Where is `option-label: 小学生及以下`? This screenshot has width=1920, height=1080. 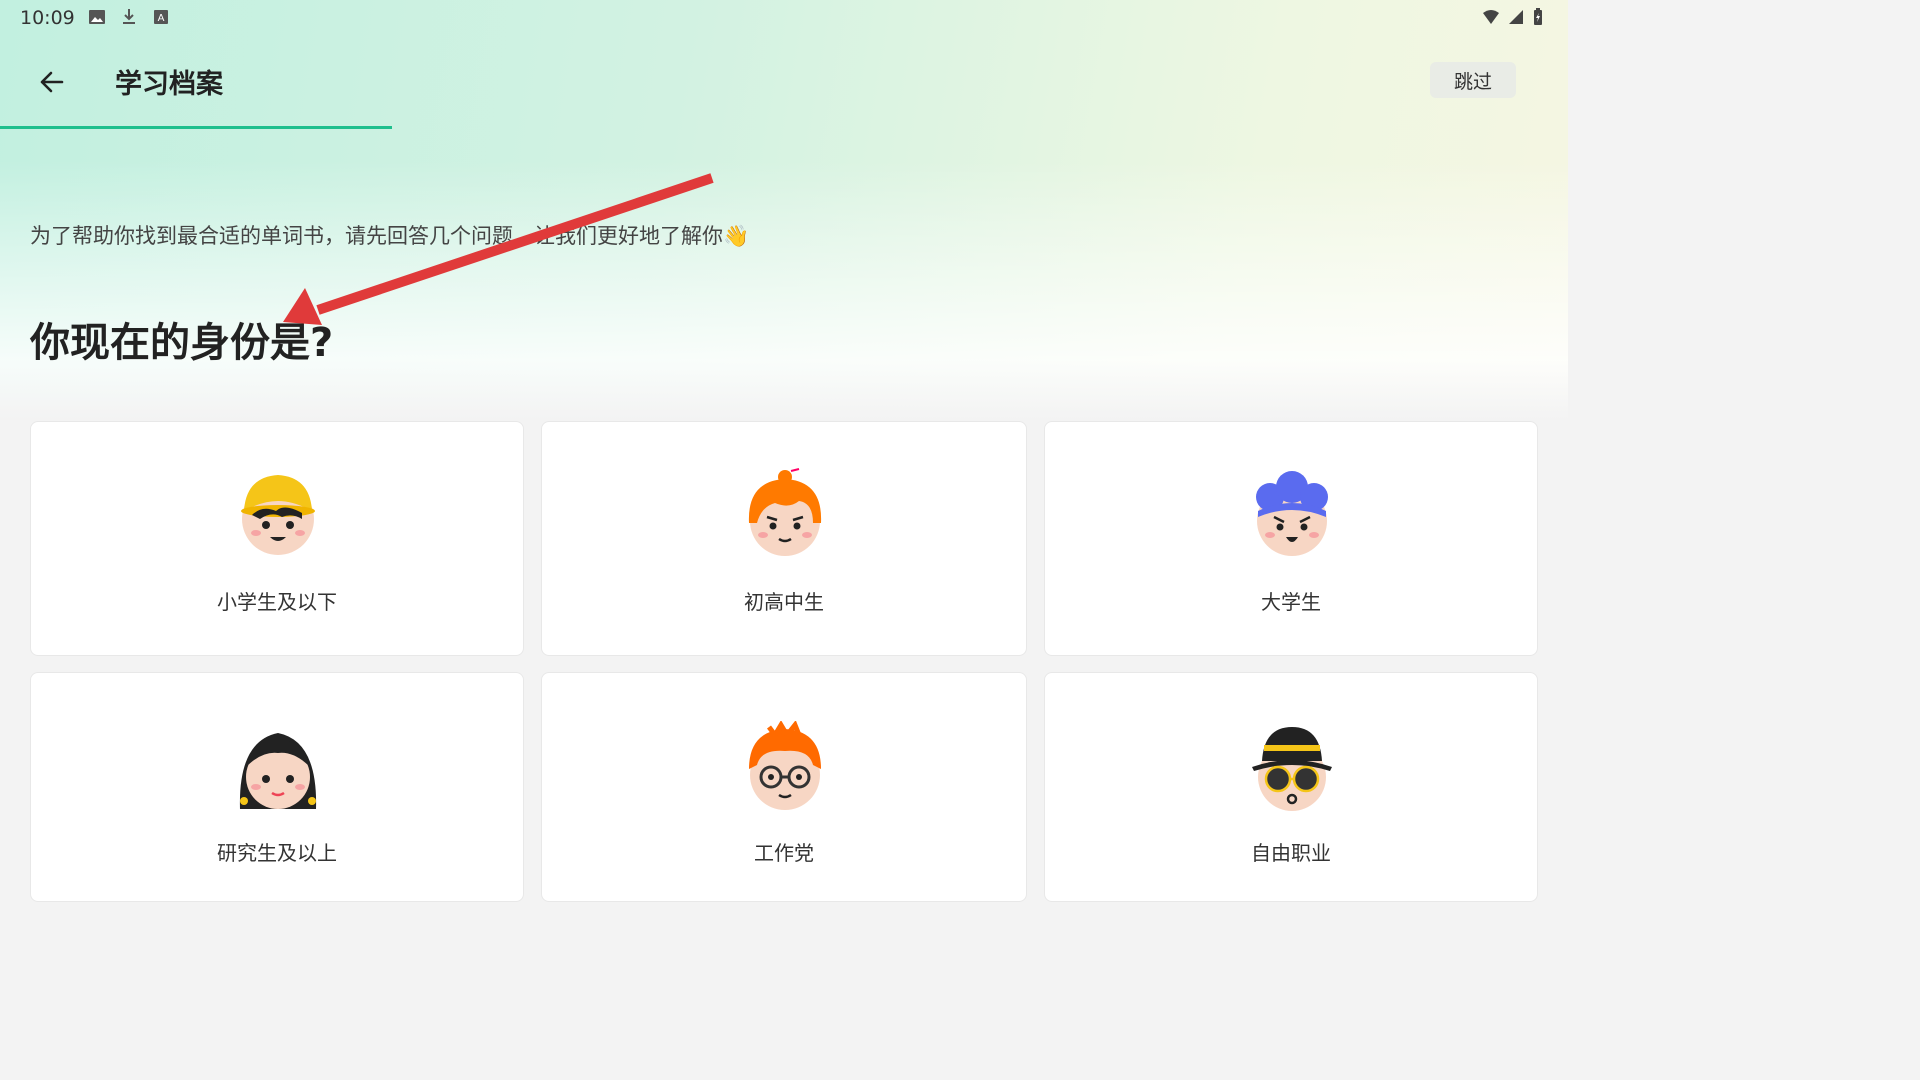 option-label: 小学生及以下 is located at coordinates (277, 602).